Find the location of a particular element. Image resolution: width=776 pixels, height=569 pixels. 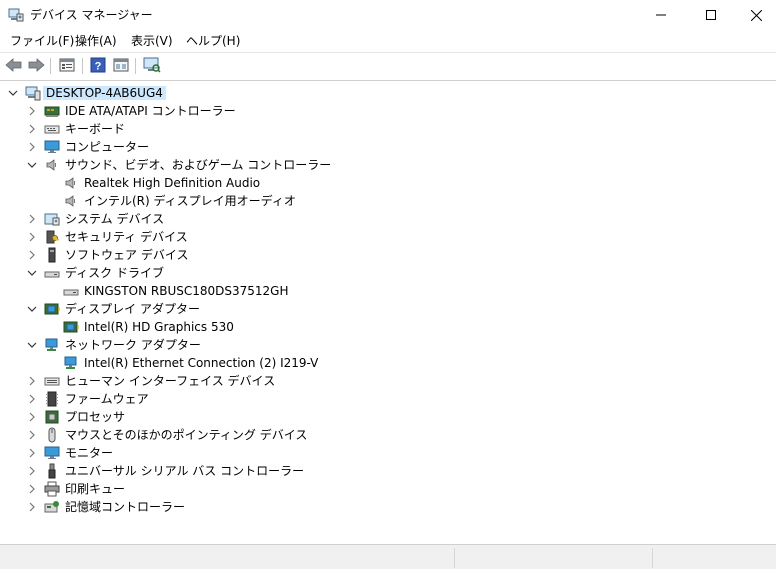

tree-device: KINGSTON RBUSC180DS37512GH is located at coordinates (388, 291).